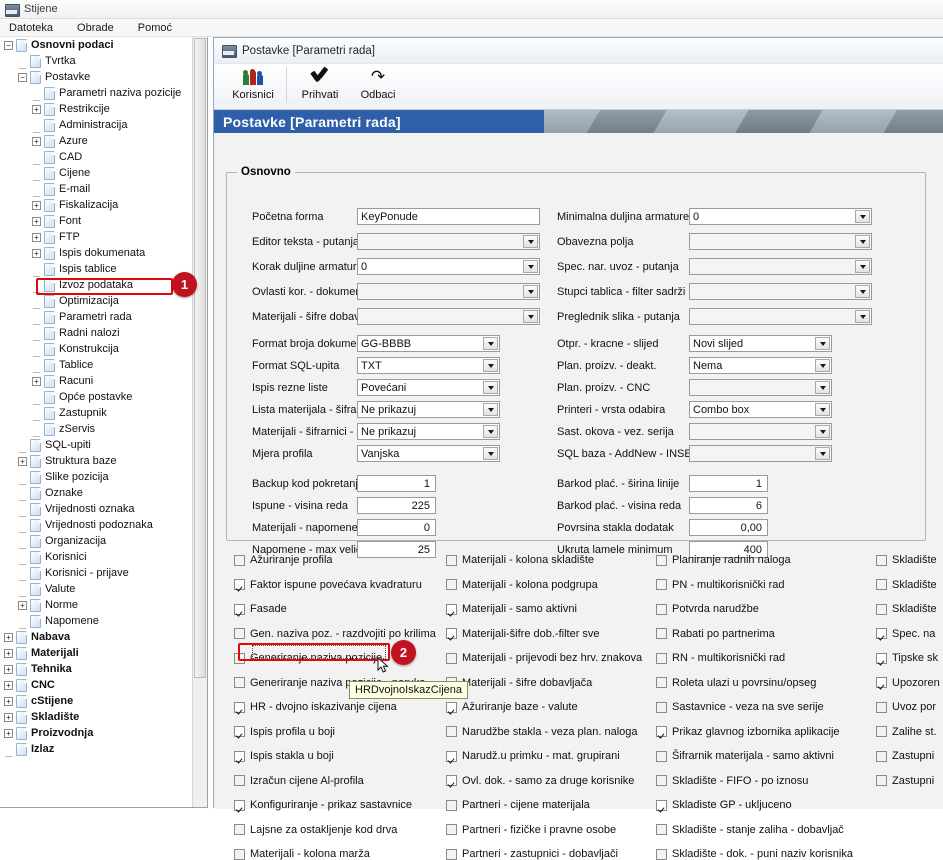  What do you see at coordinates (540, 781) in the screenshot?
I see `checkbox-option: Ovl. dok. - samo za druge korisnike` at bounding box center [540, 781].